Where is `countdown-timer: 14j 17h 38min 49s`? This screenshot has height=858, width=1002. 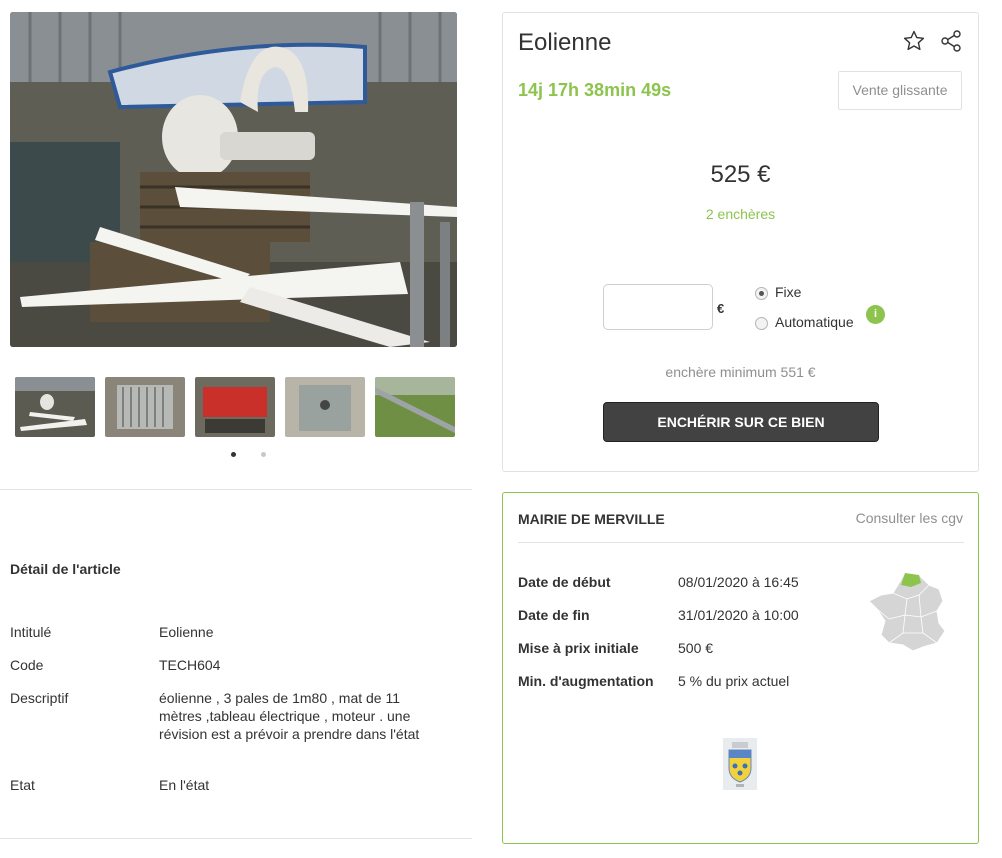
countdown-timer: 14j 17h 38min 49s is located at coordinates (595, 90).